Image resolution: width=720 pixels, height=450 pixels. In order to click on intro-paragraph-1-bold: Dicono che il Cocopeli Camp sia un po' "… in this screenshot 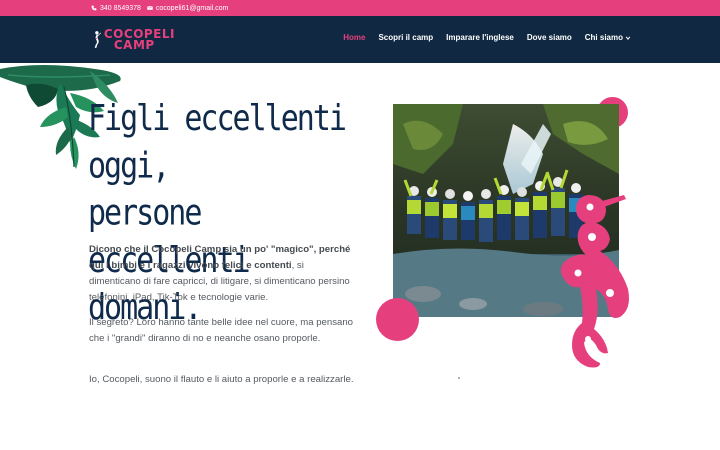, I will do `click(220, 257)`.